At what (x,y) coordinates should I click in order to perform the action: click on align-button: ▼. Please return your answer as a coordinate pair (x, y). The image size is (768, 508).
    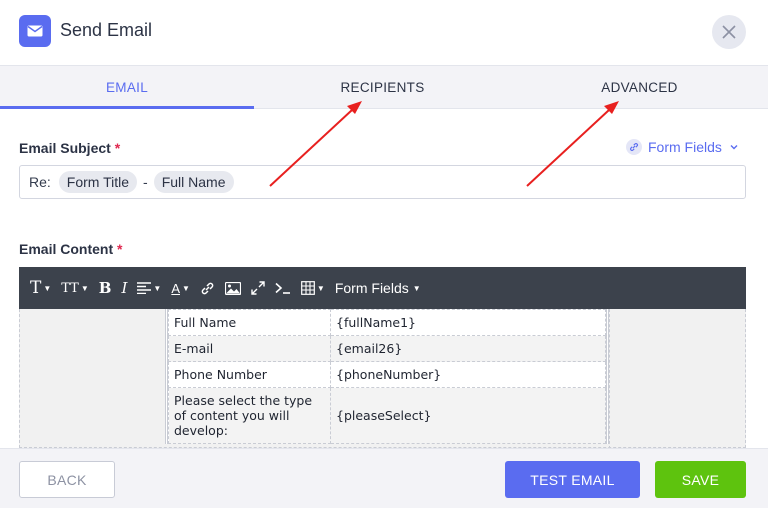
    Looking at the image, I should click on (149, 288).